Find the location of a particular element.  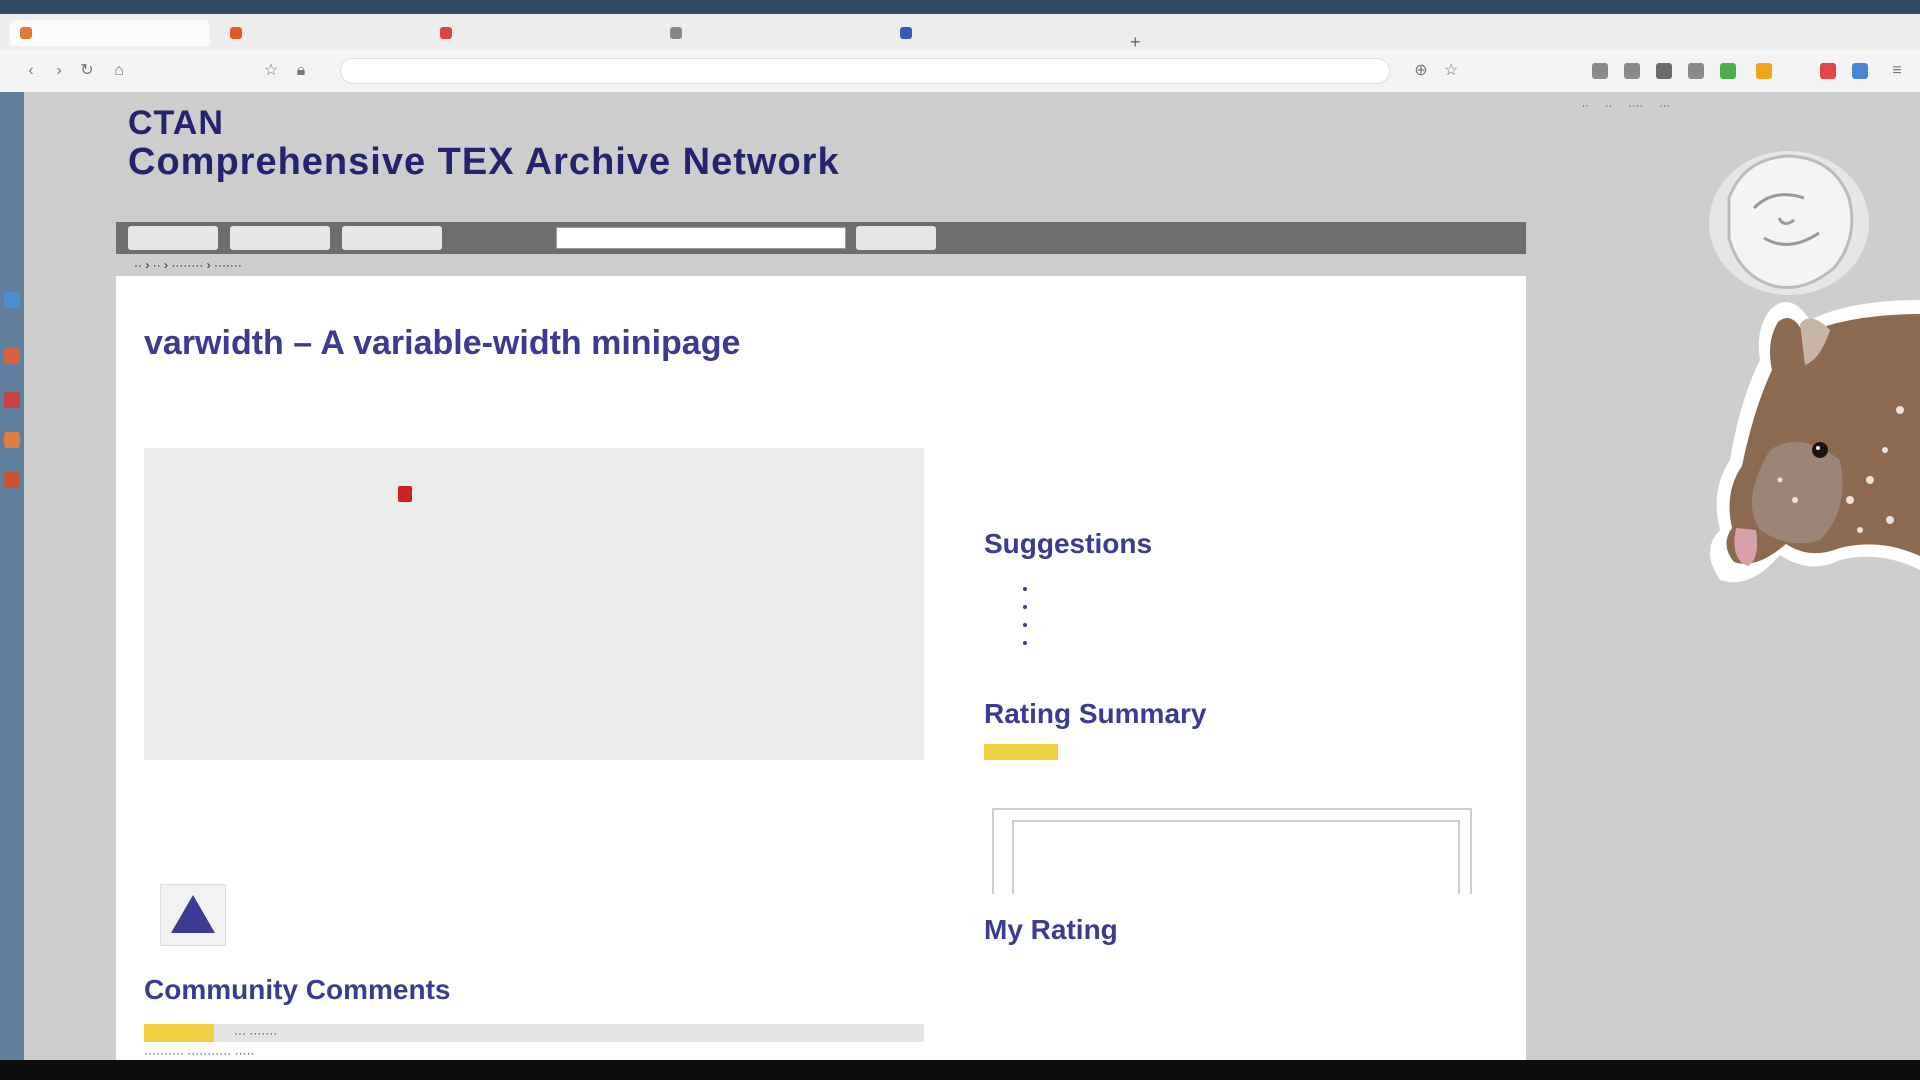

top-link: ···· is located at coordinates (1635, 106).